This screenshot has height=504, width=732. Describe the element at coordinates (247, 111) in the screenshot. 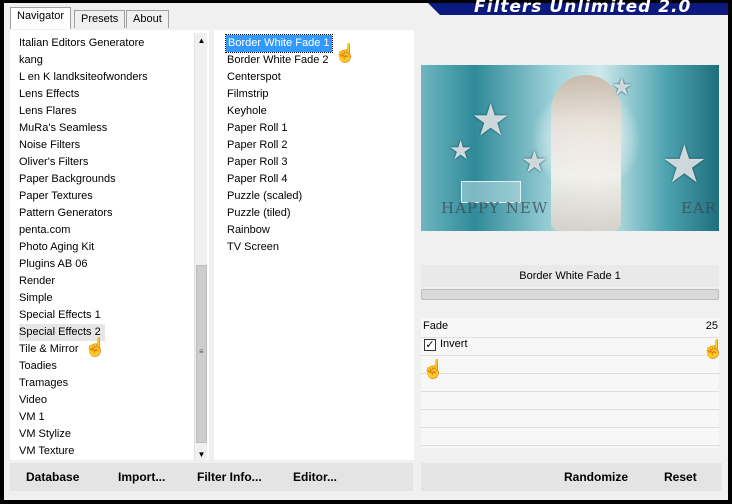

I see `filter-item: Keyhole` at that location.